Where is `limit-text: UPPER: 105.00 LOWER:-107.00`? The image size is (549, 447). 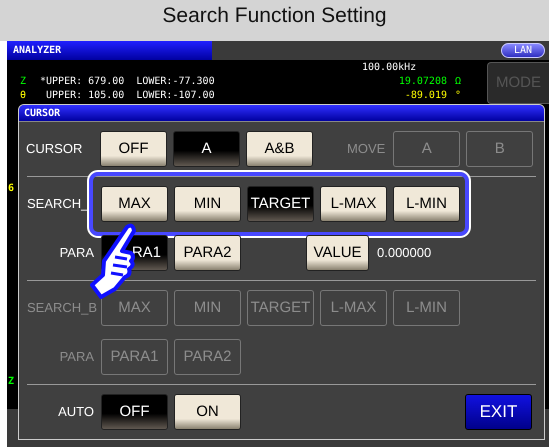
limit-text: UPPER: 105.00 LOWER:-107.00 is located at coordinates (130, 96).